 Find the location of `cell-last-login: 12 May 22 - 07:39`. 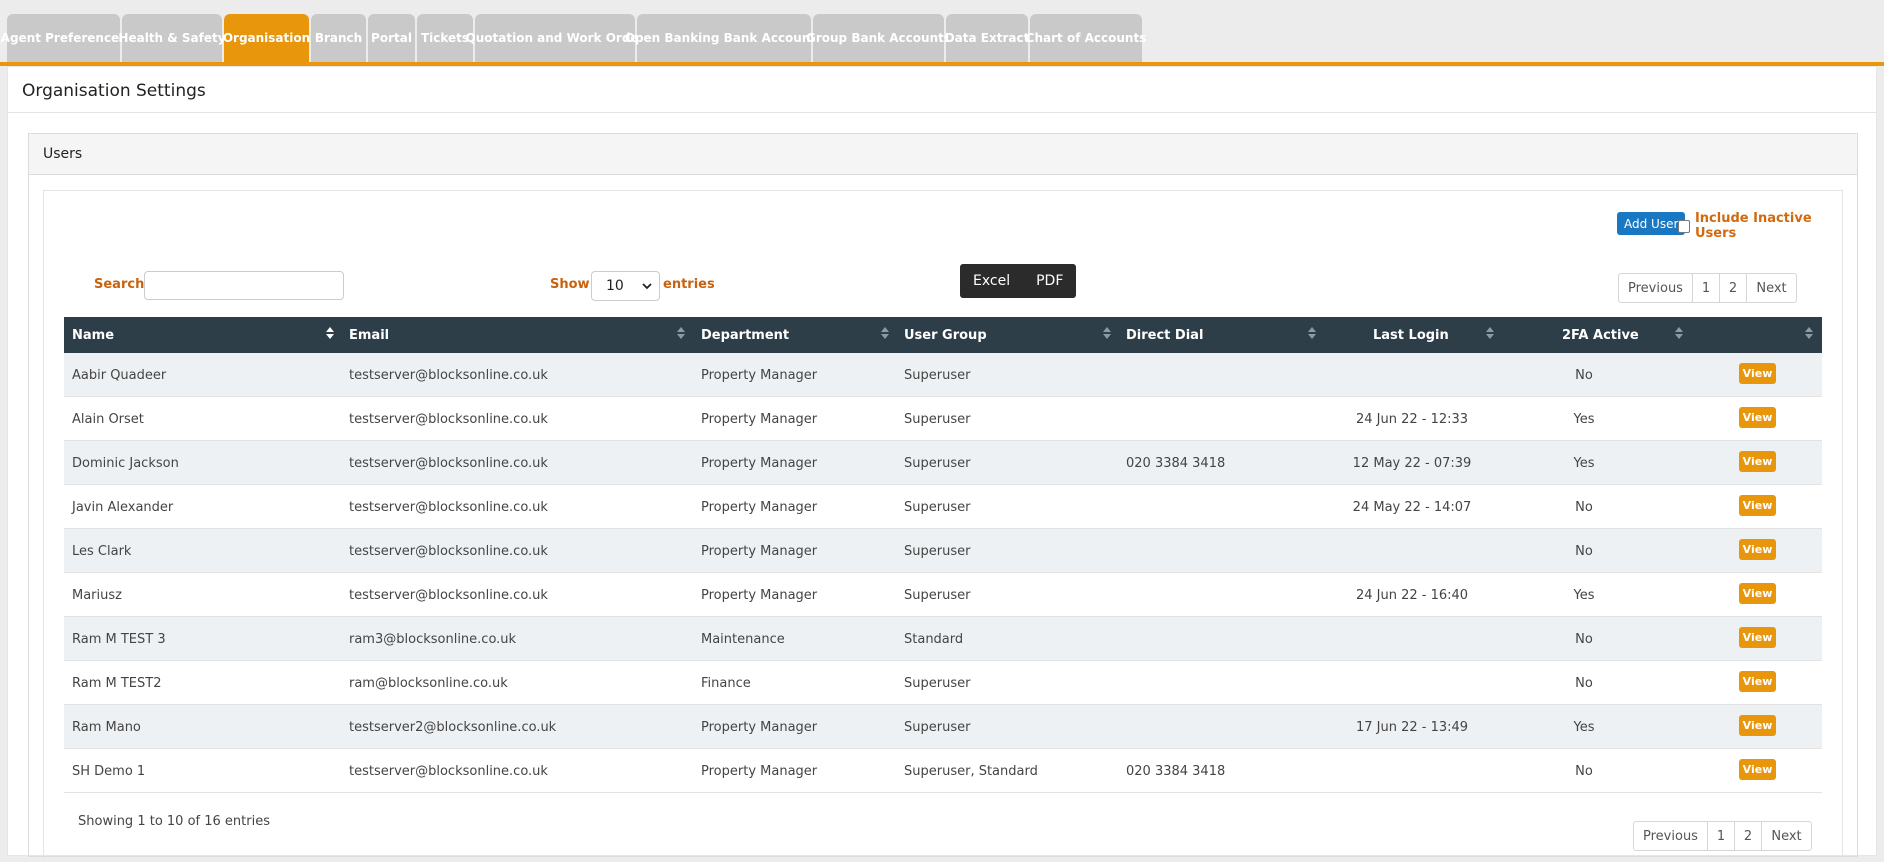

cell-last-login: 12 May 22 - 07:39 is located at coordinates (1412, 463).